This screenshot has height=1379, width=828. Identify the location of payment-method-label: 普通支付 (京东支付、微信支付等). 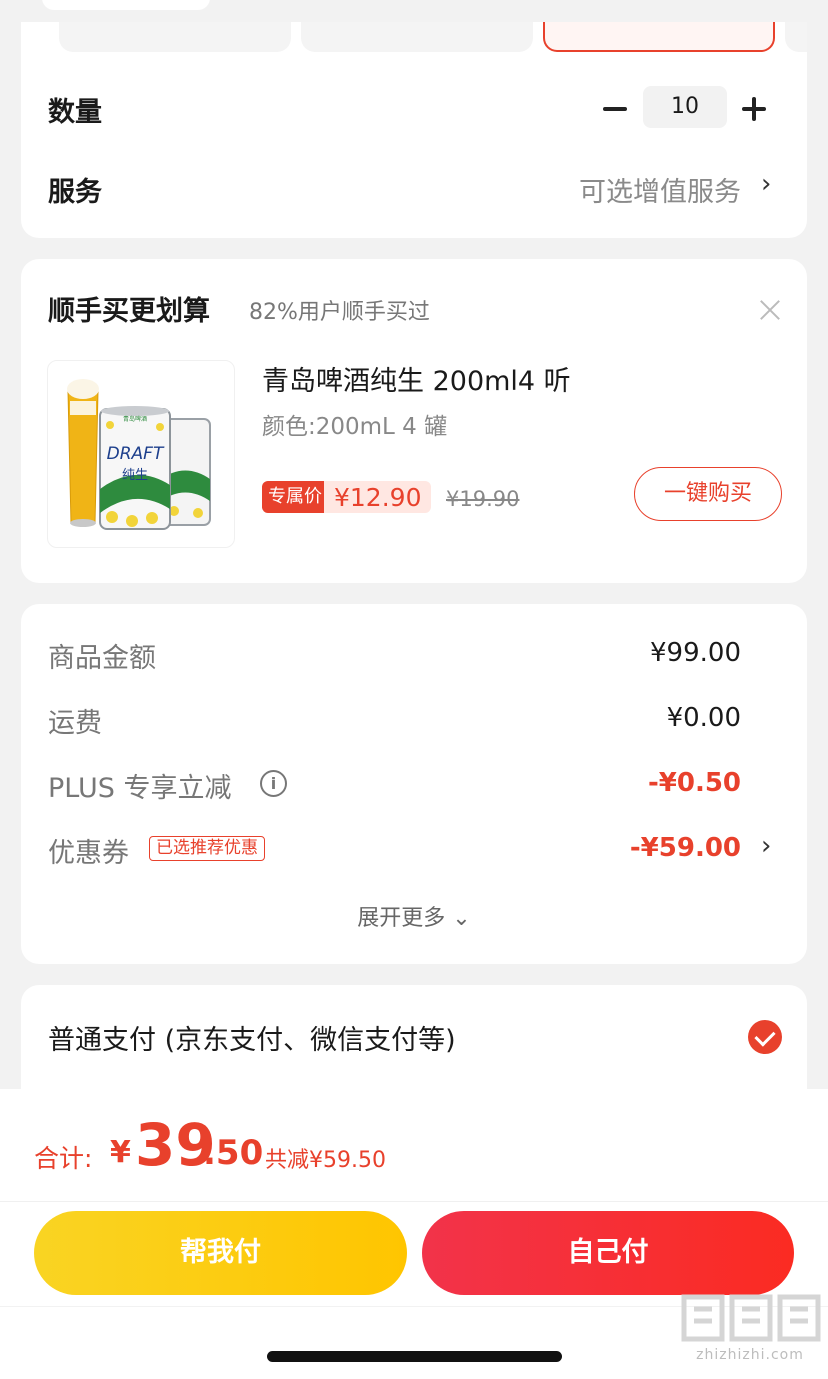
(252, 1037).